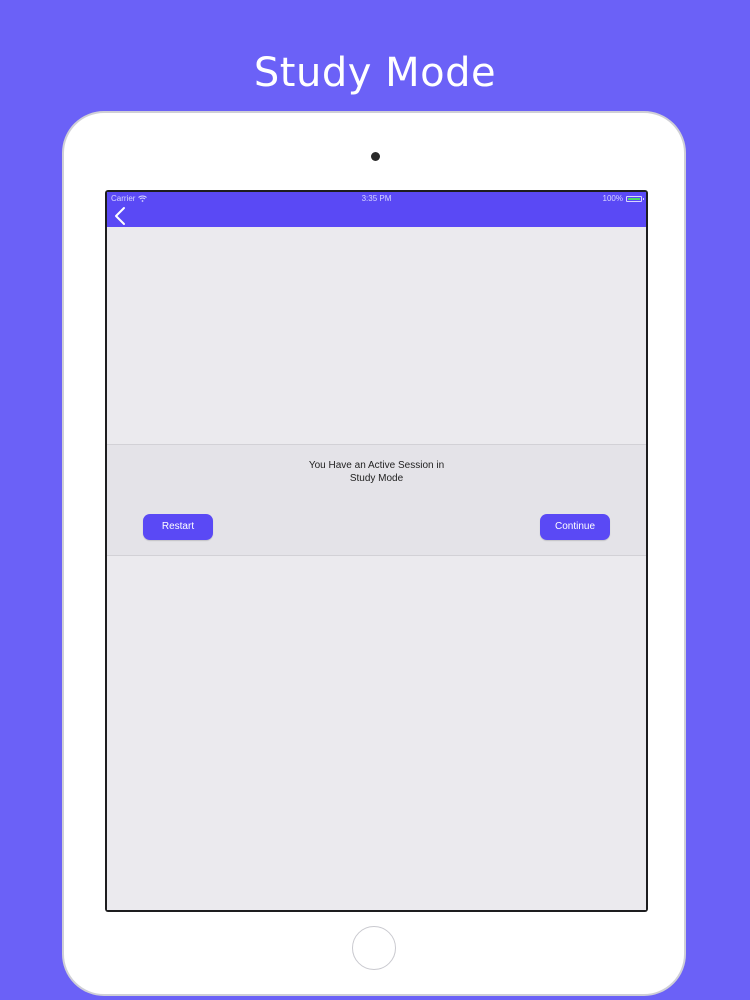 The image size is (750, 1000). I want to click on home-button, so click(374, 948).